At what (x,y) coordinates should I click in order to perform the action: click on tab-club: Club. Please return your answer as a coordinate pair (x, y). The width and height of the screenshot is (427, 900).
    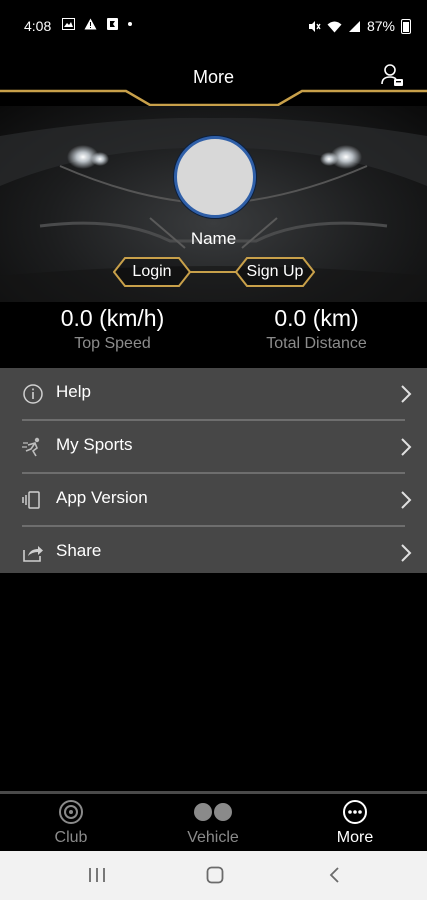
    Looking at the image, I should click on (71, 822).